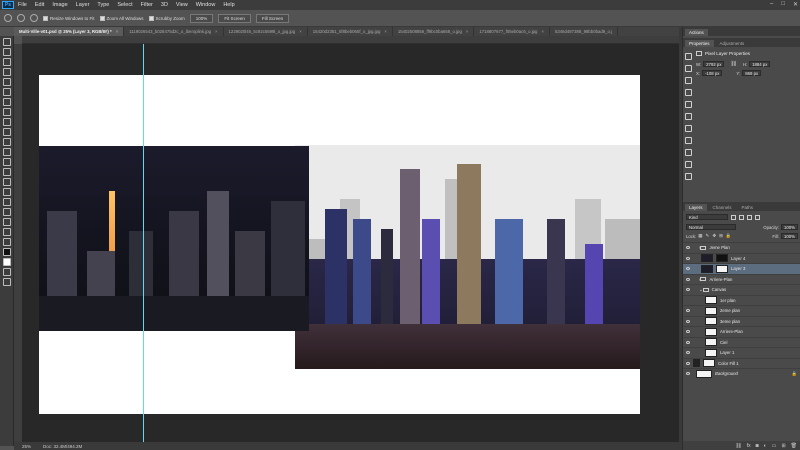 The image size is (800, 450). Describe the element at coordinates (696, 207) in the screenshot. I see `tab-layers: Layers` at that location.